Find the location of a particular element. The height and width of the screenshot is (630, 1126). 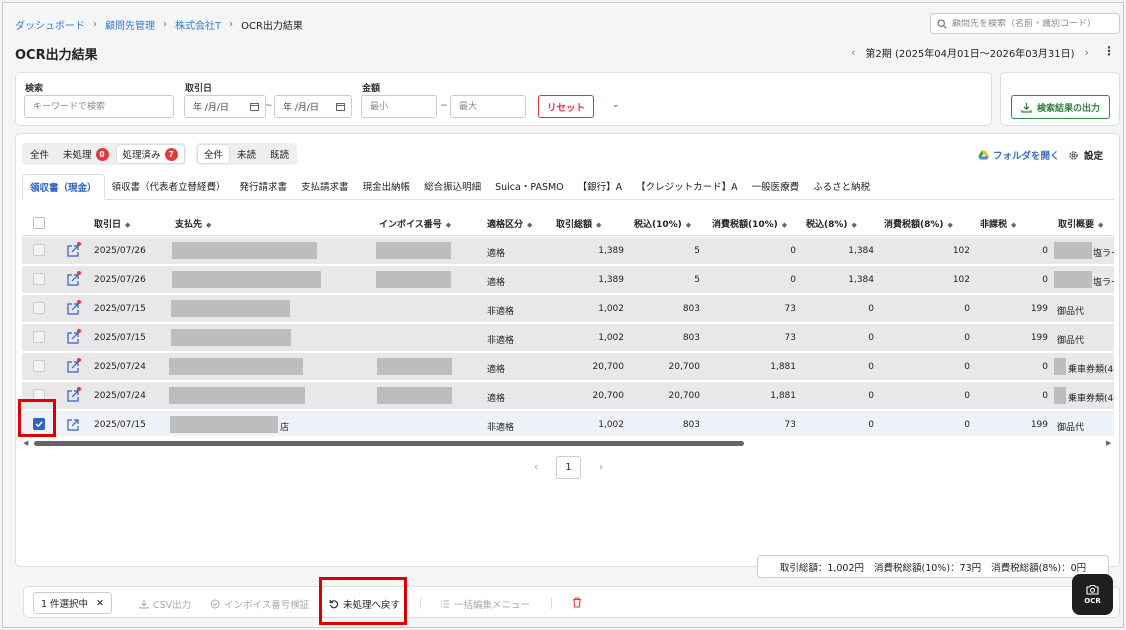

open-folder-link: フォルダを開く is located at coordinates (1019, 155).